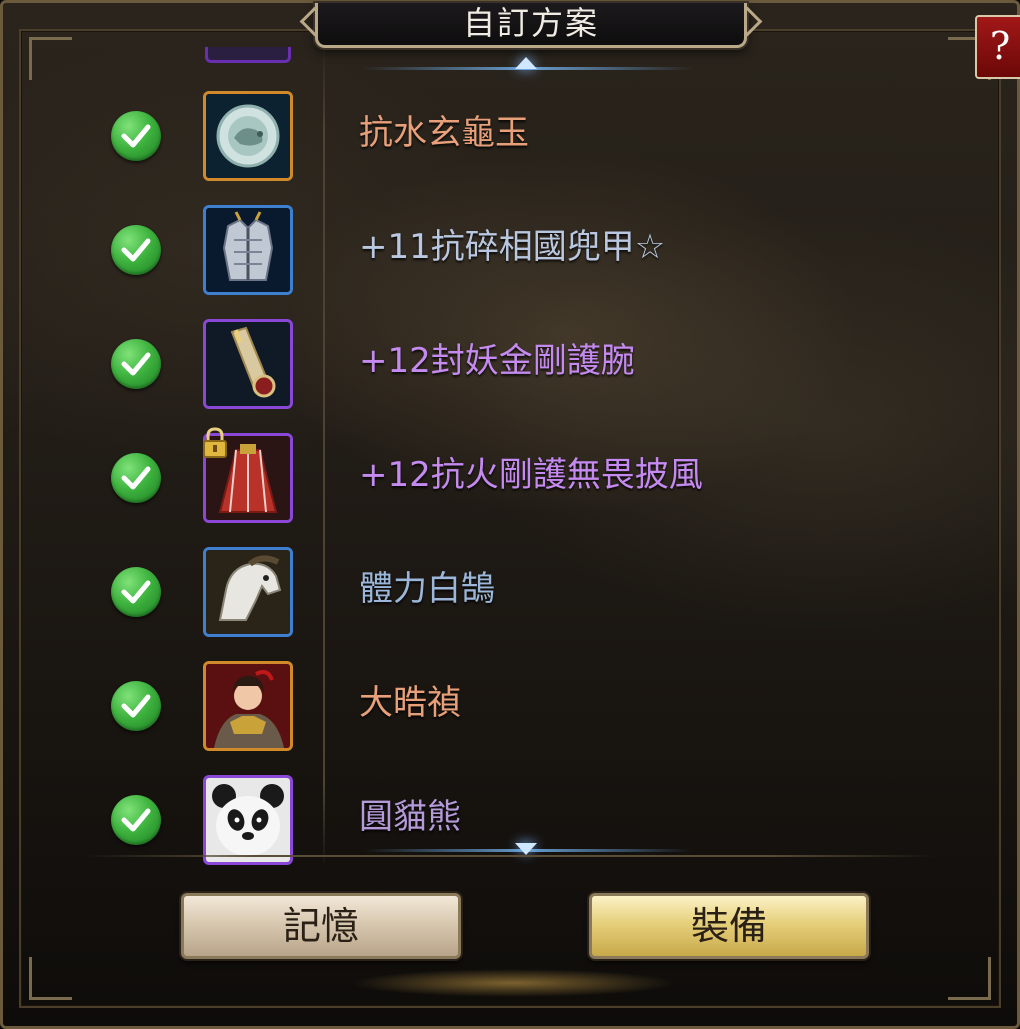 This screenshot has width=1020, height=1029. What do you see at coordinates (444, 133) in the screenshot?
I see `item-name: 抗水玄龜玉` at bounding box center [444, 133].